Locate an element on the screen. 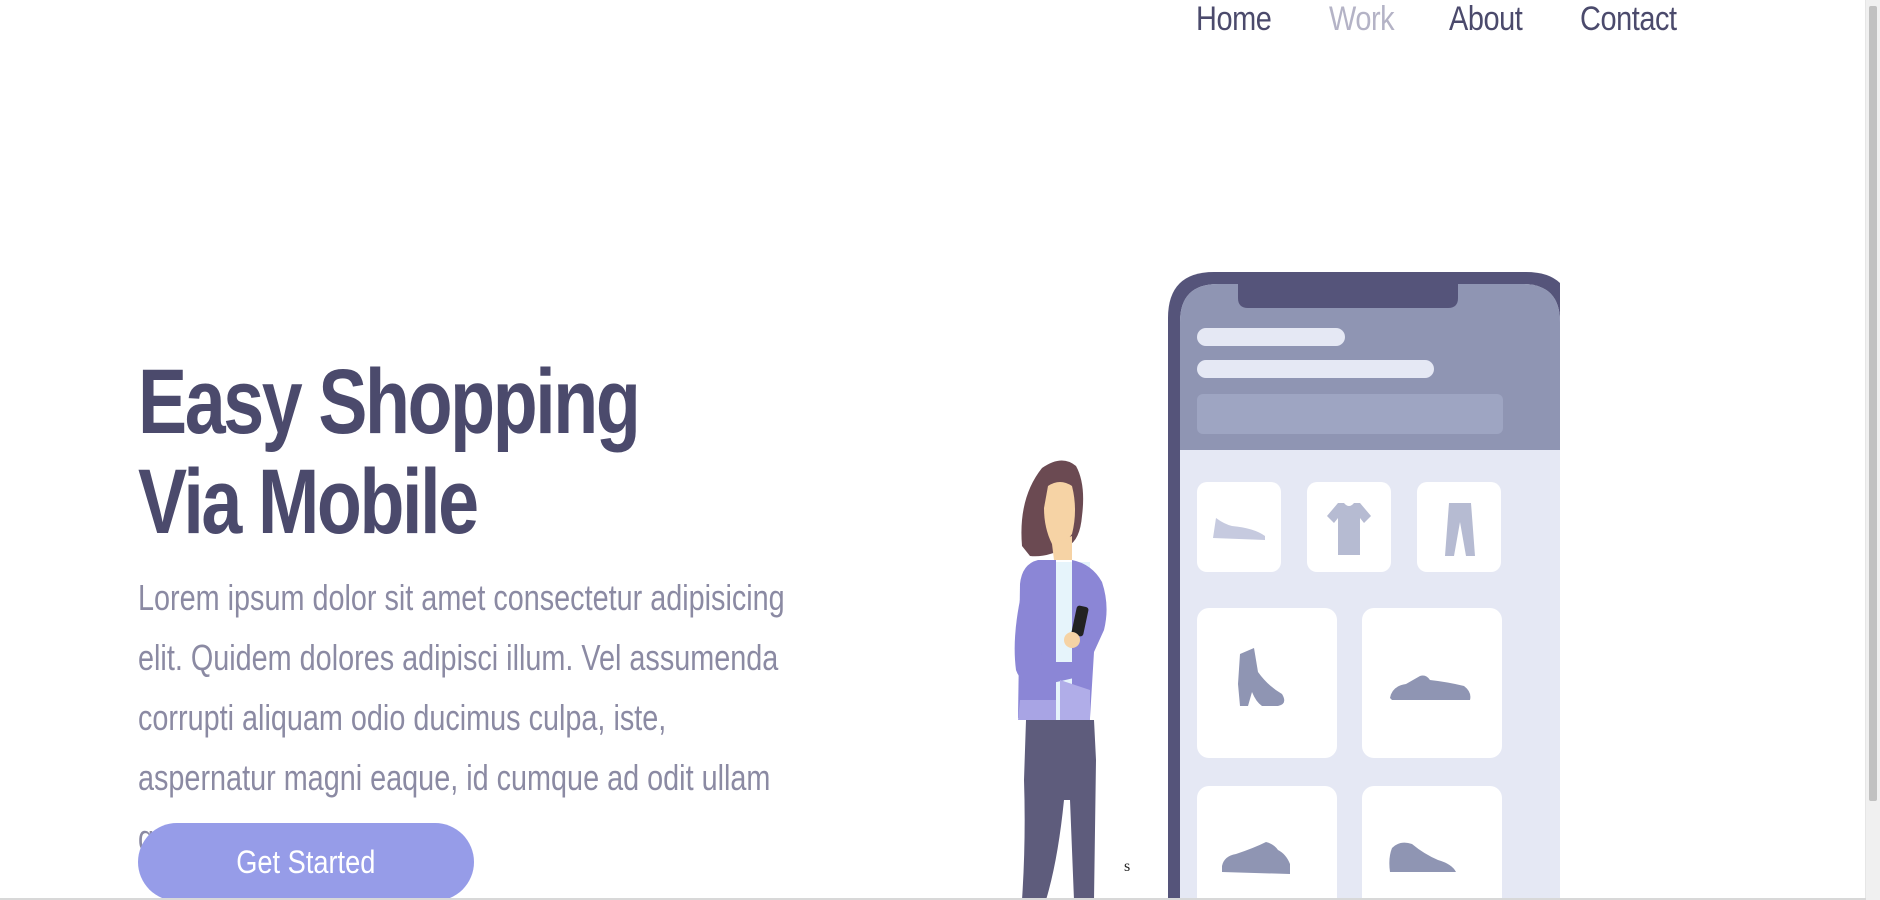  nav-home-link: Home is located at coordinates (1234, 19).